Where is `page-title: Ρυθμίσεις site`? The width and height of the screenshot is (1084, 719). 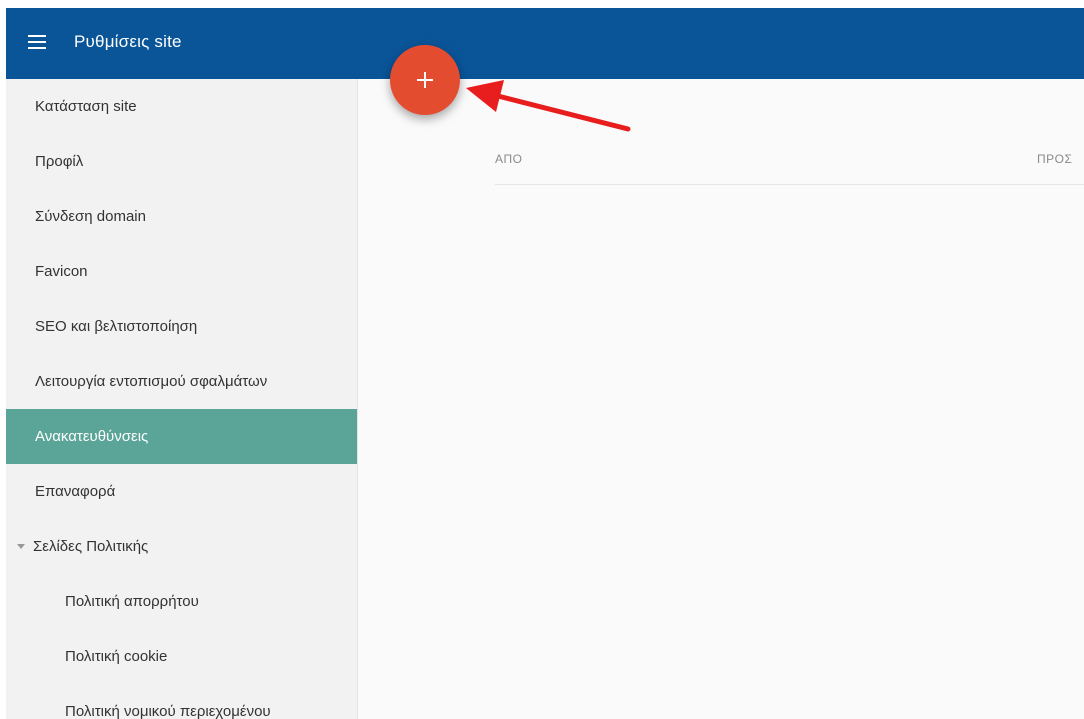 page-title: Ρυθμίσεις site is located at coordinates (128, 41).